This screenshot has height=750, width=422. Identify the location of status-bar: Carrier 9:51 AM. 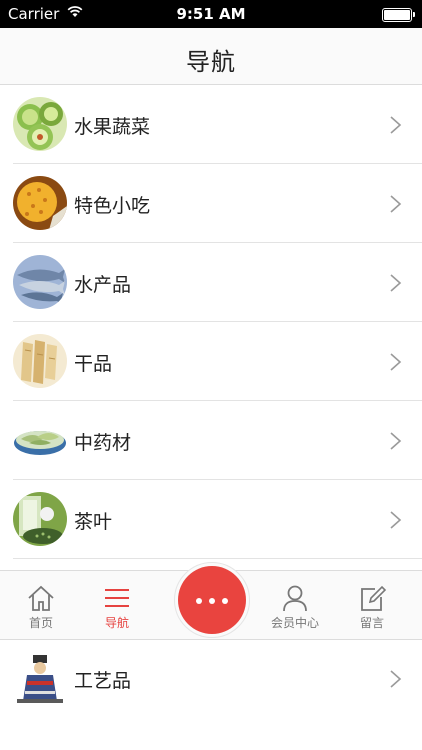
(211, 14).